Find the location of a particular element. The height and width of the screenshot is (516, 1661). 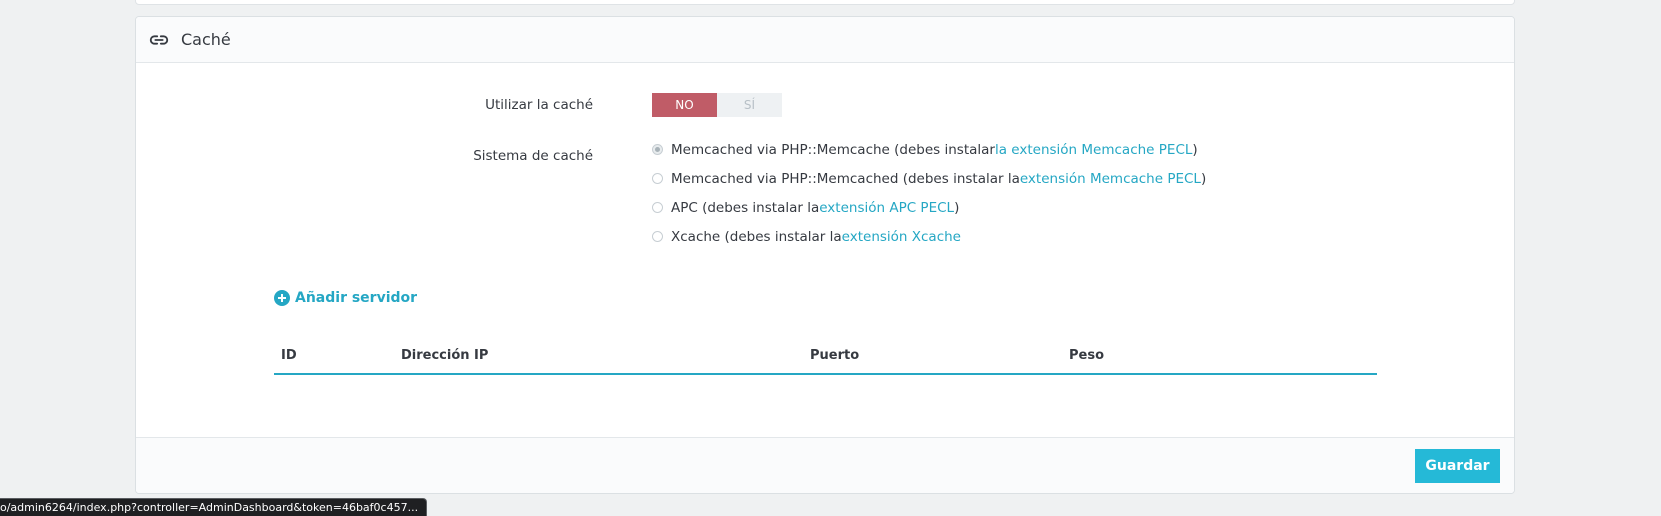

use-cache-row: Utilizar la caché NO SÍ is located at coordinates (825, 105).